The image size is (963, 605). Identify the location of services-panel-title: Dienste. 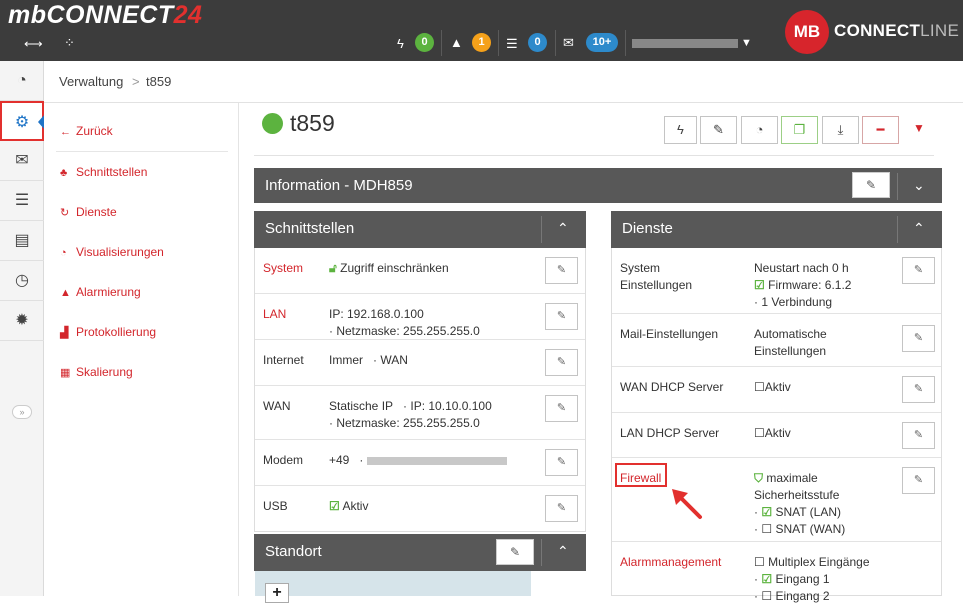
(647, 228).